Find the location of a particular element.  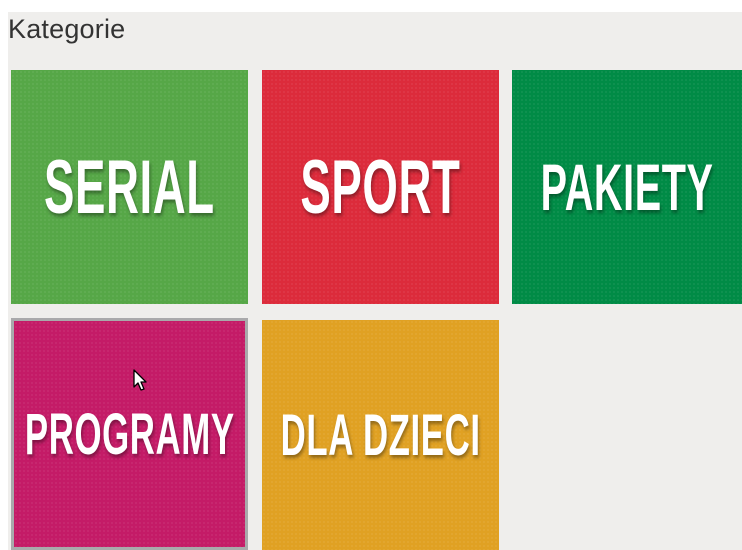

tile-programy-label: PROGRAMY is located at coordinates (129, 434).